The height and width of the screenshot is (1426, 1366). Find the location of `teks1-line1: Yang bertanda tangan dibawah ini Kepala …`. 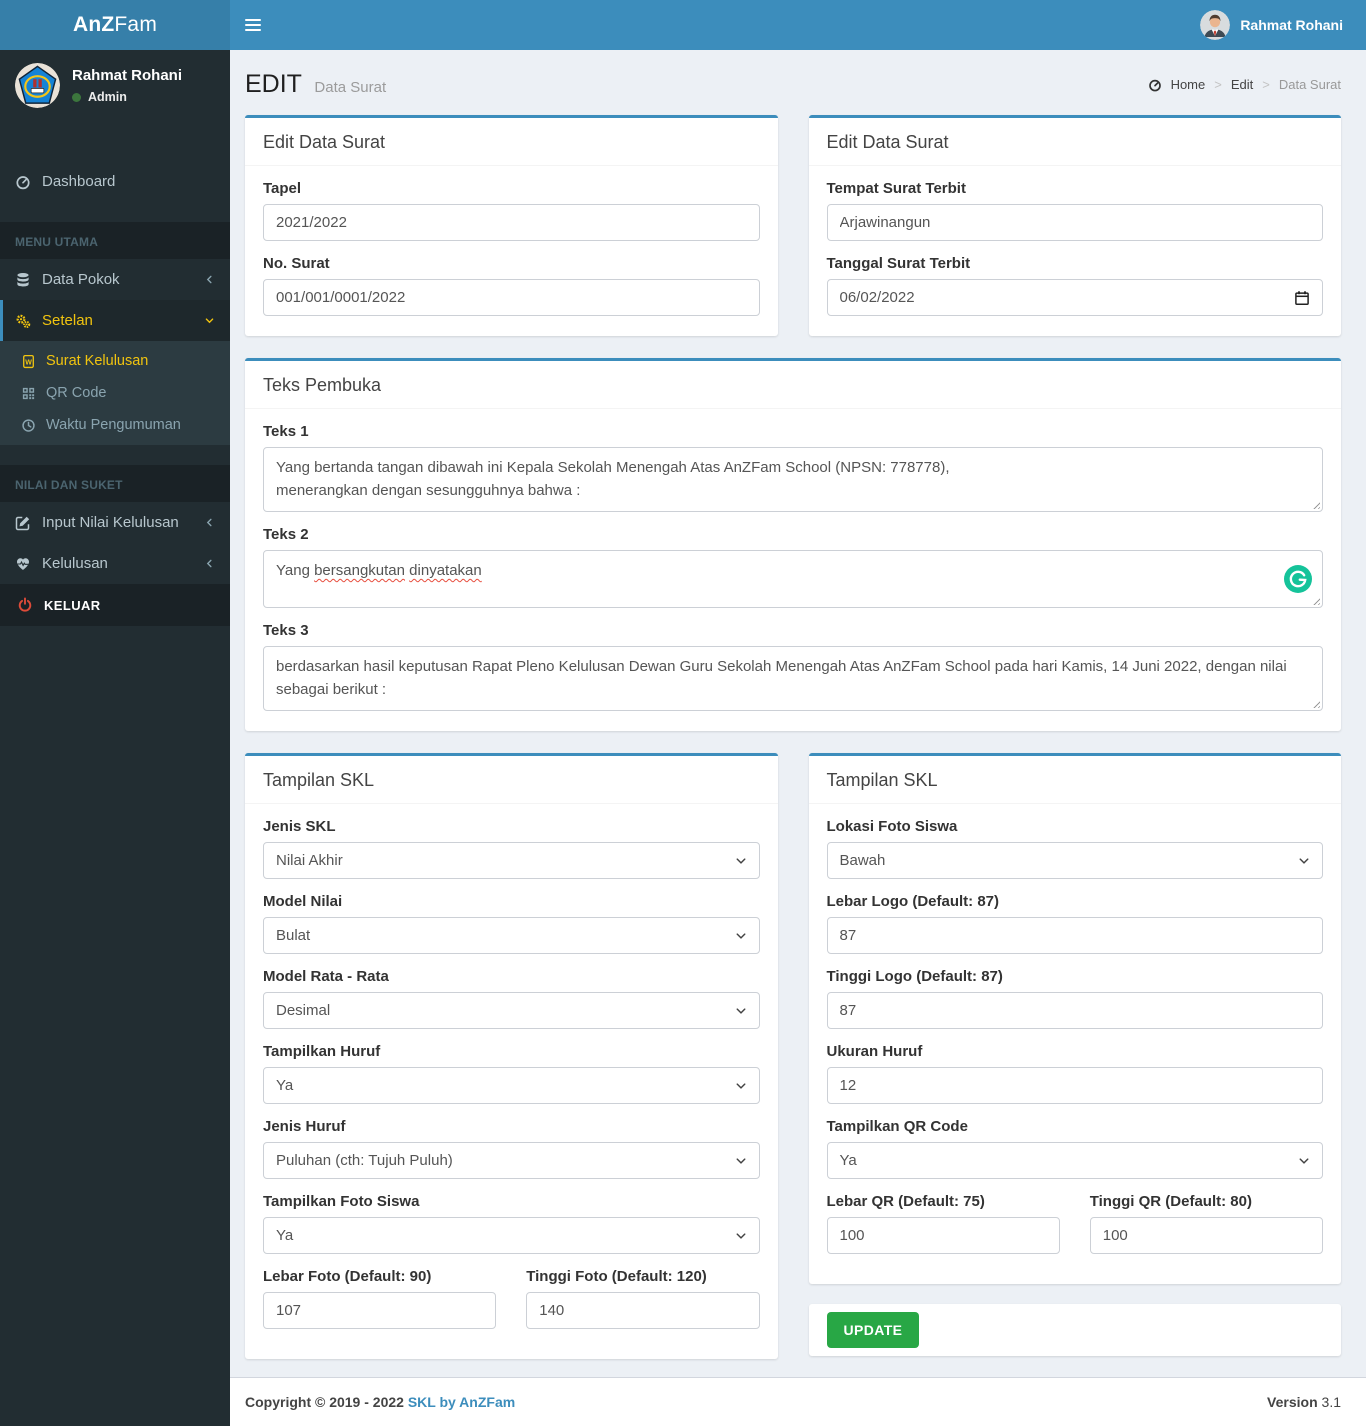

teks1-line1: Yang bertanda tangan dibawah ini Kepala … is located at coordinates (613, 467).